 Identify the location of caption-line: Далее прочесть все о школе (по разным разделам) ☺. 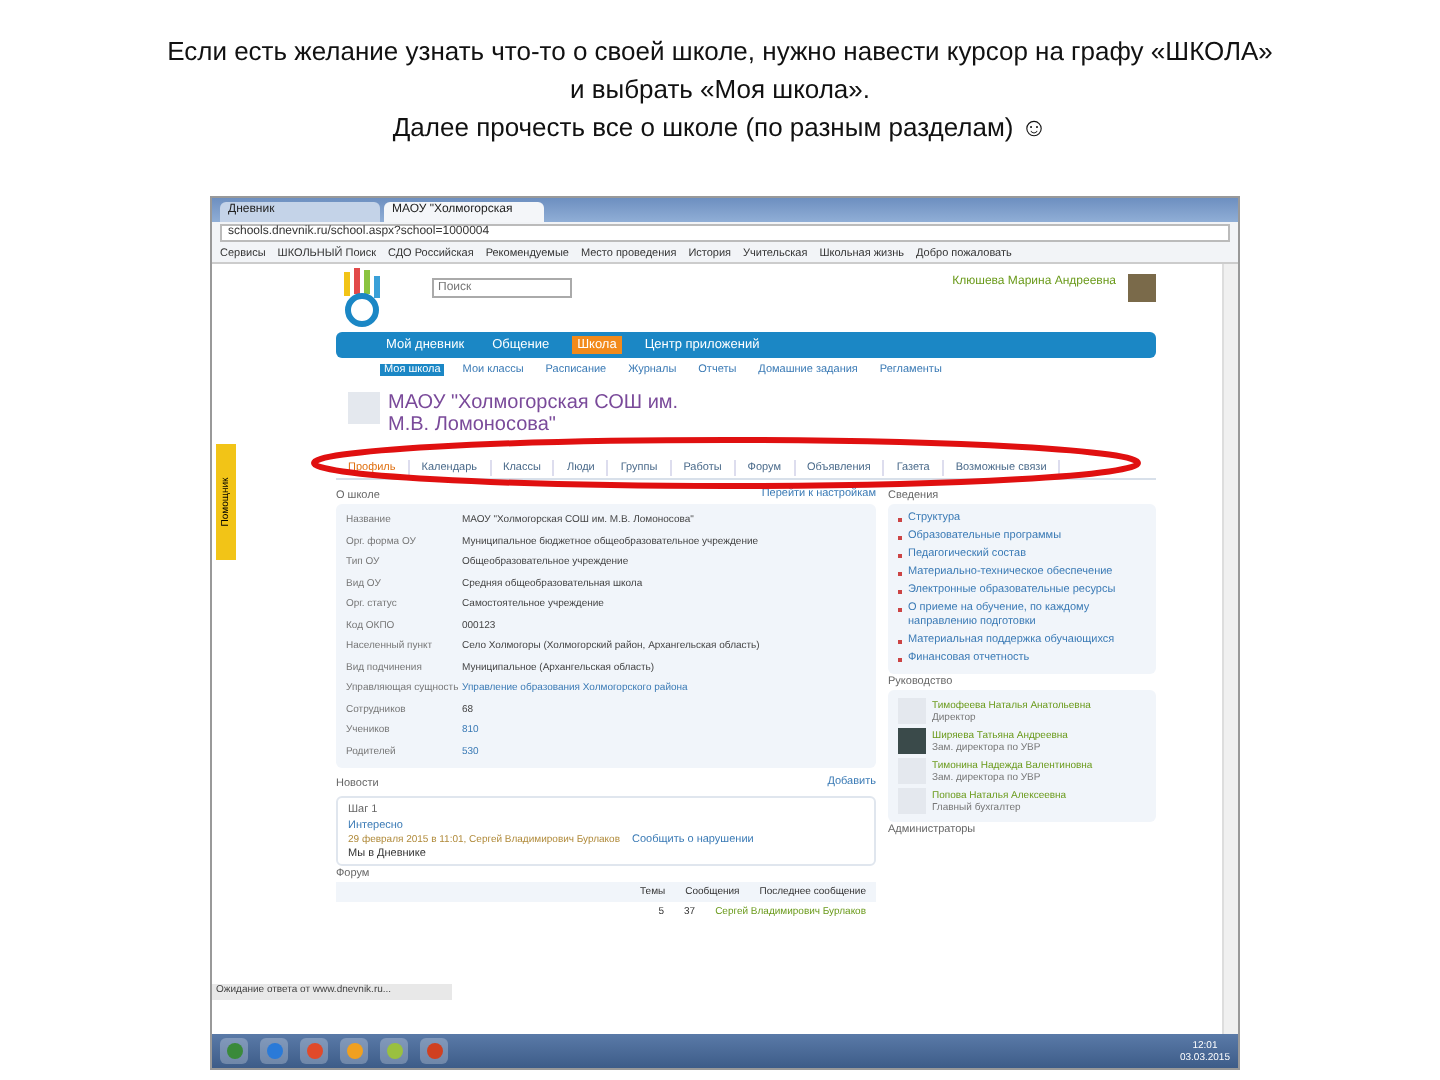
(720, 128).